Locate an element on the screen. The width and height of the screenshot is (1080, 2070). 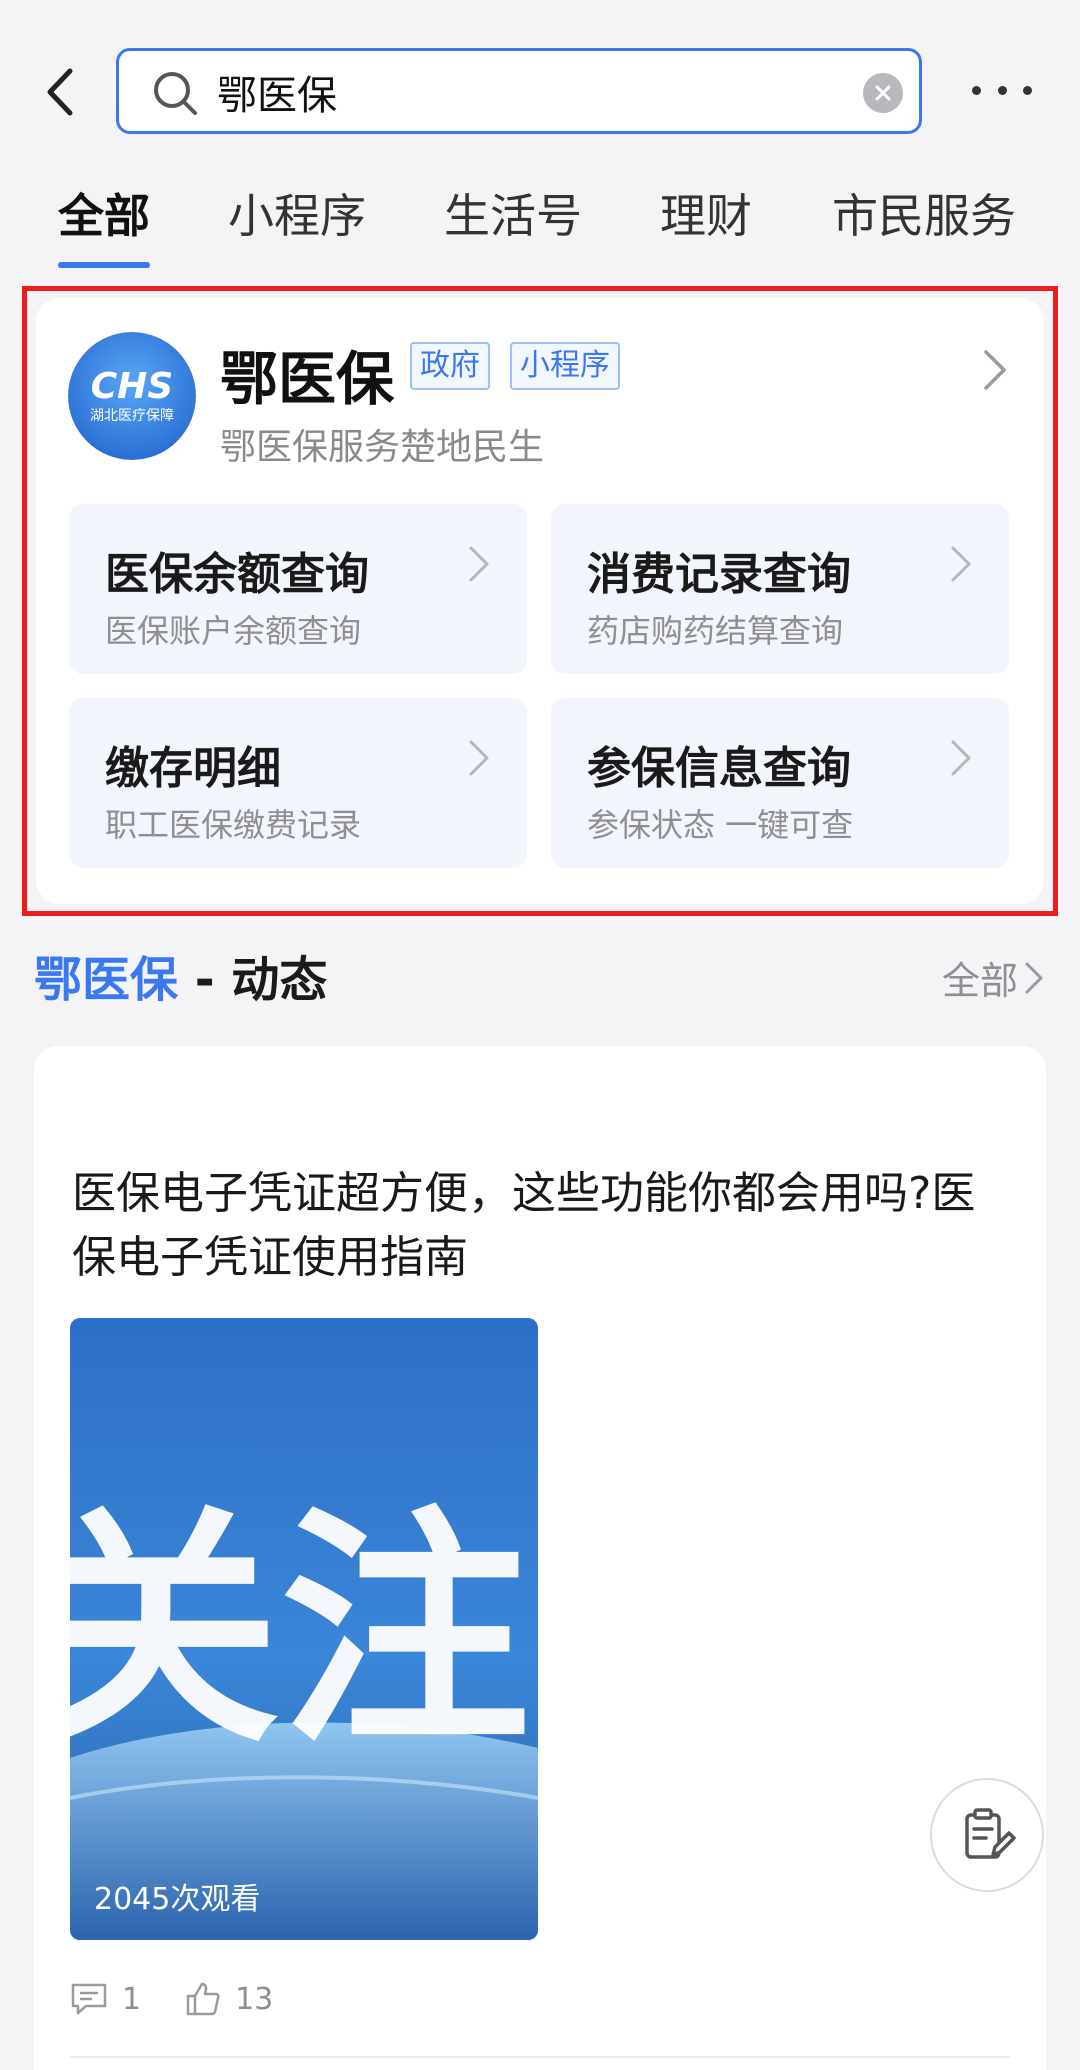
video-thumbnail-art: 关注 is located at coordinates (304, 1629).